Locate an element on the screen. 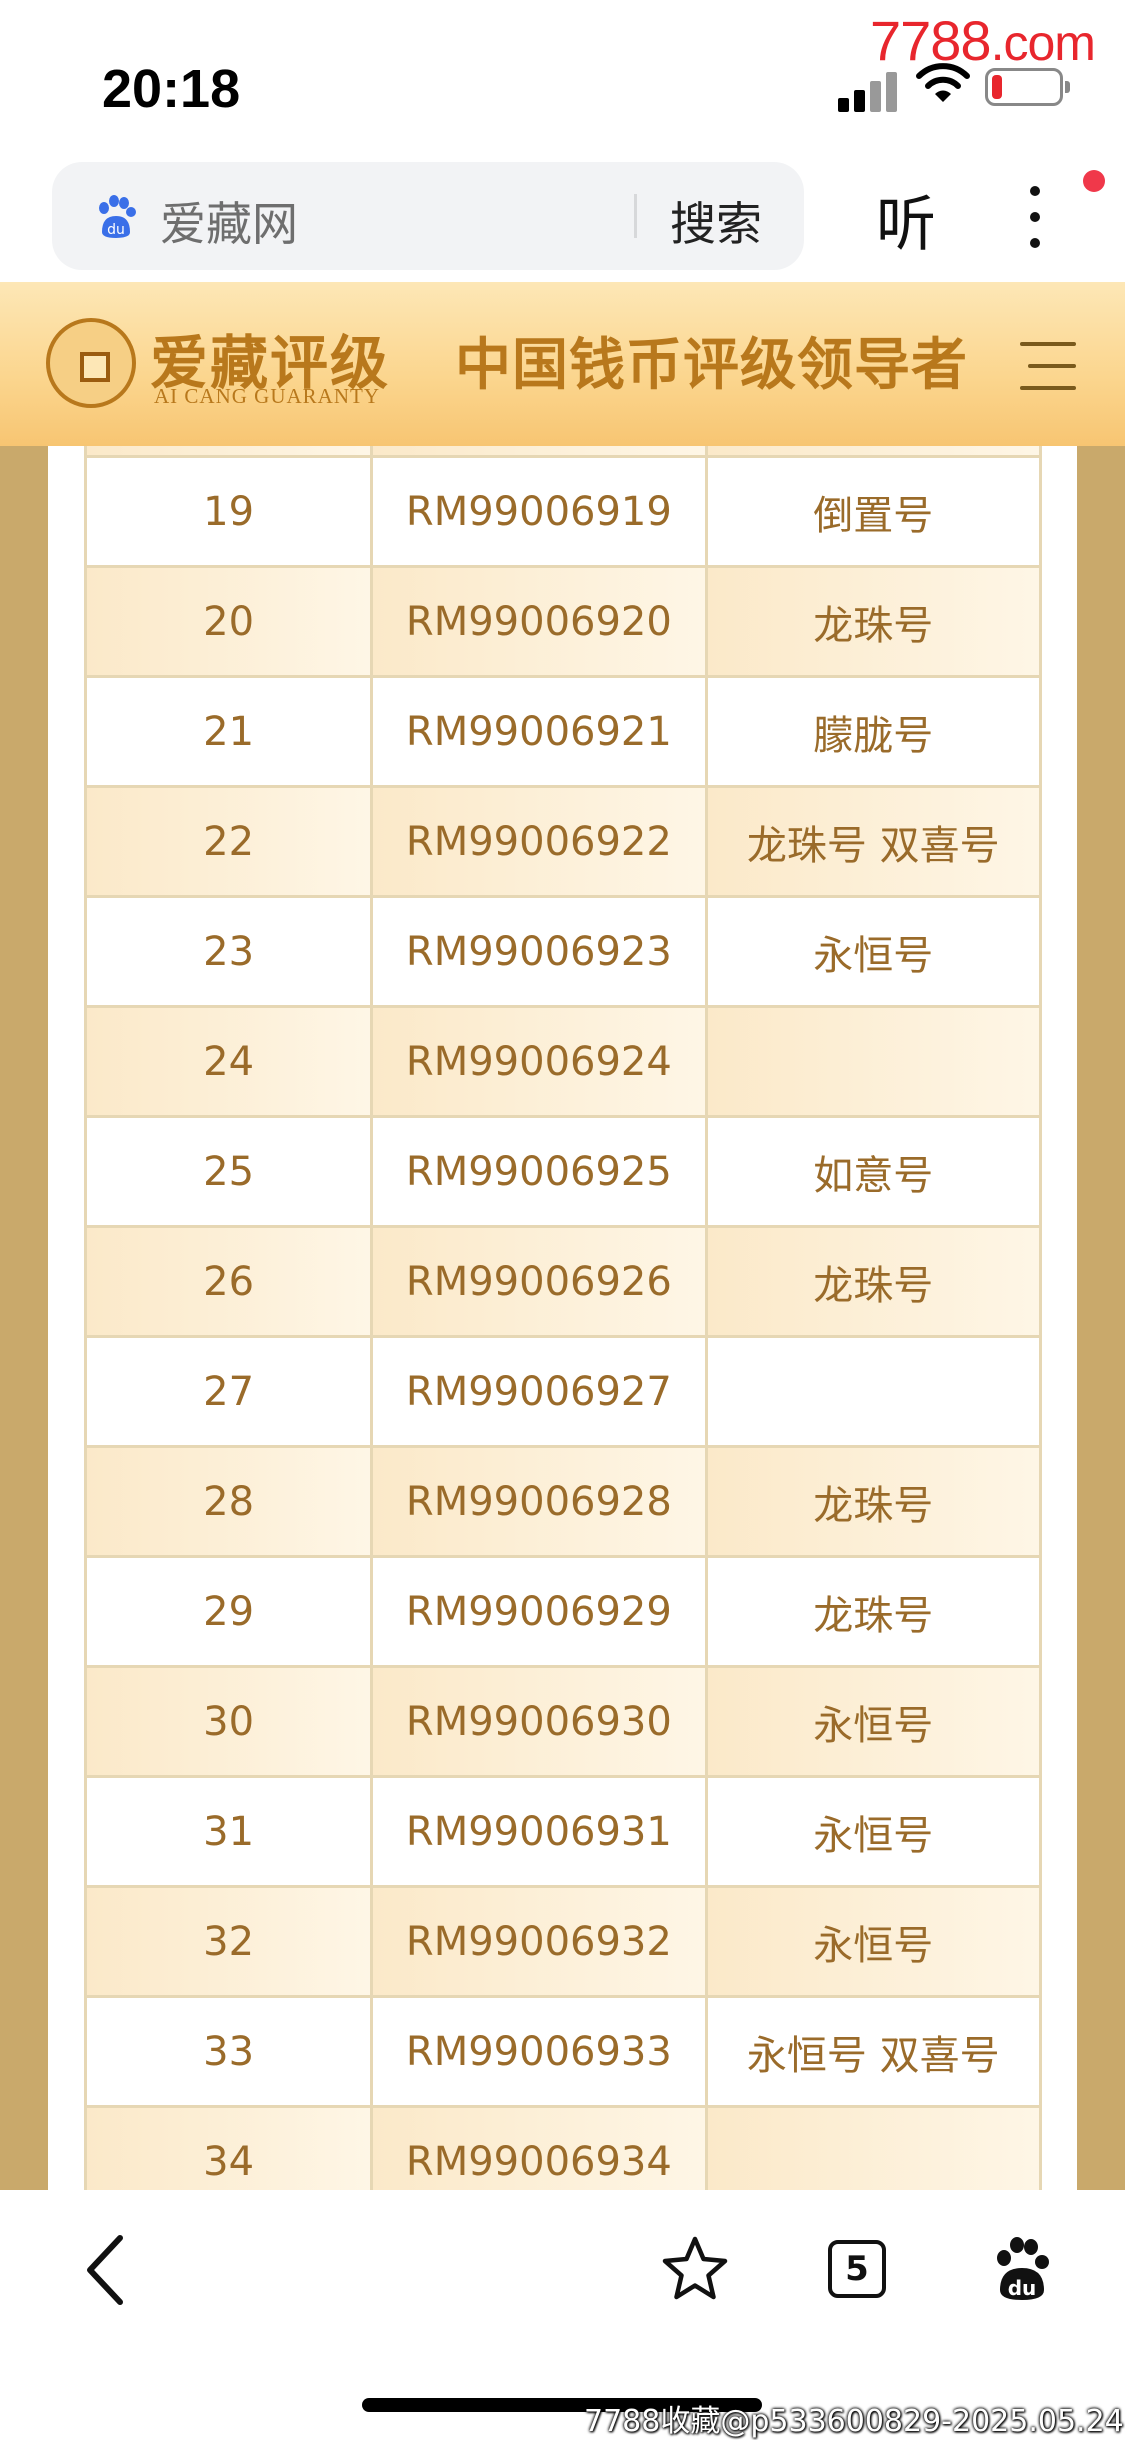 Image resolution: width=1125 pixels, height=2440 pixels. row-index: 32 is located at coordinates (229, 1941).